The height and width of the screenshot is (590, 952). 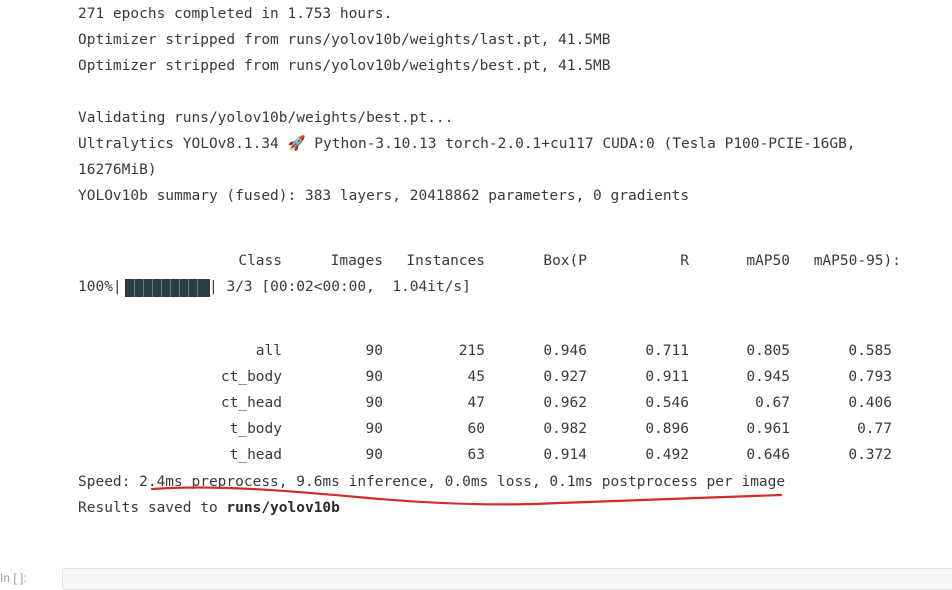 I want to click on cell-instances: 63, so click(x=476, y=455).